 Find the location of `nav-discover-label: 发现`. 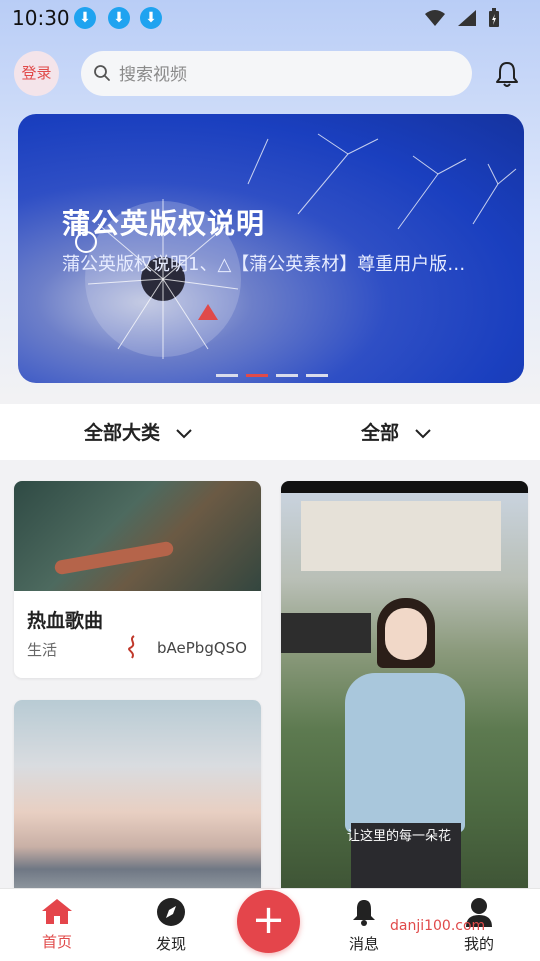

nav-discover-label: 发现 is located at coordinates (170, 944).